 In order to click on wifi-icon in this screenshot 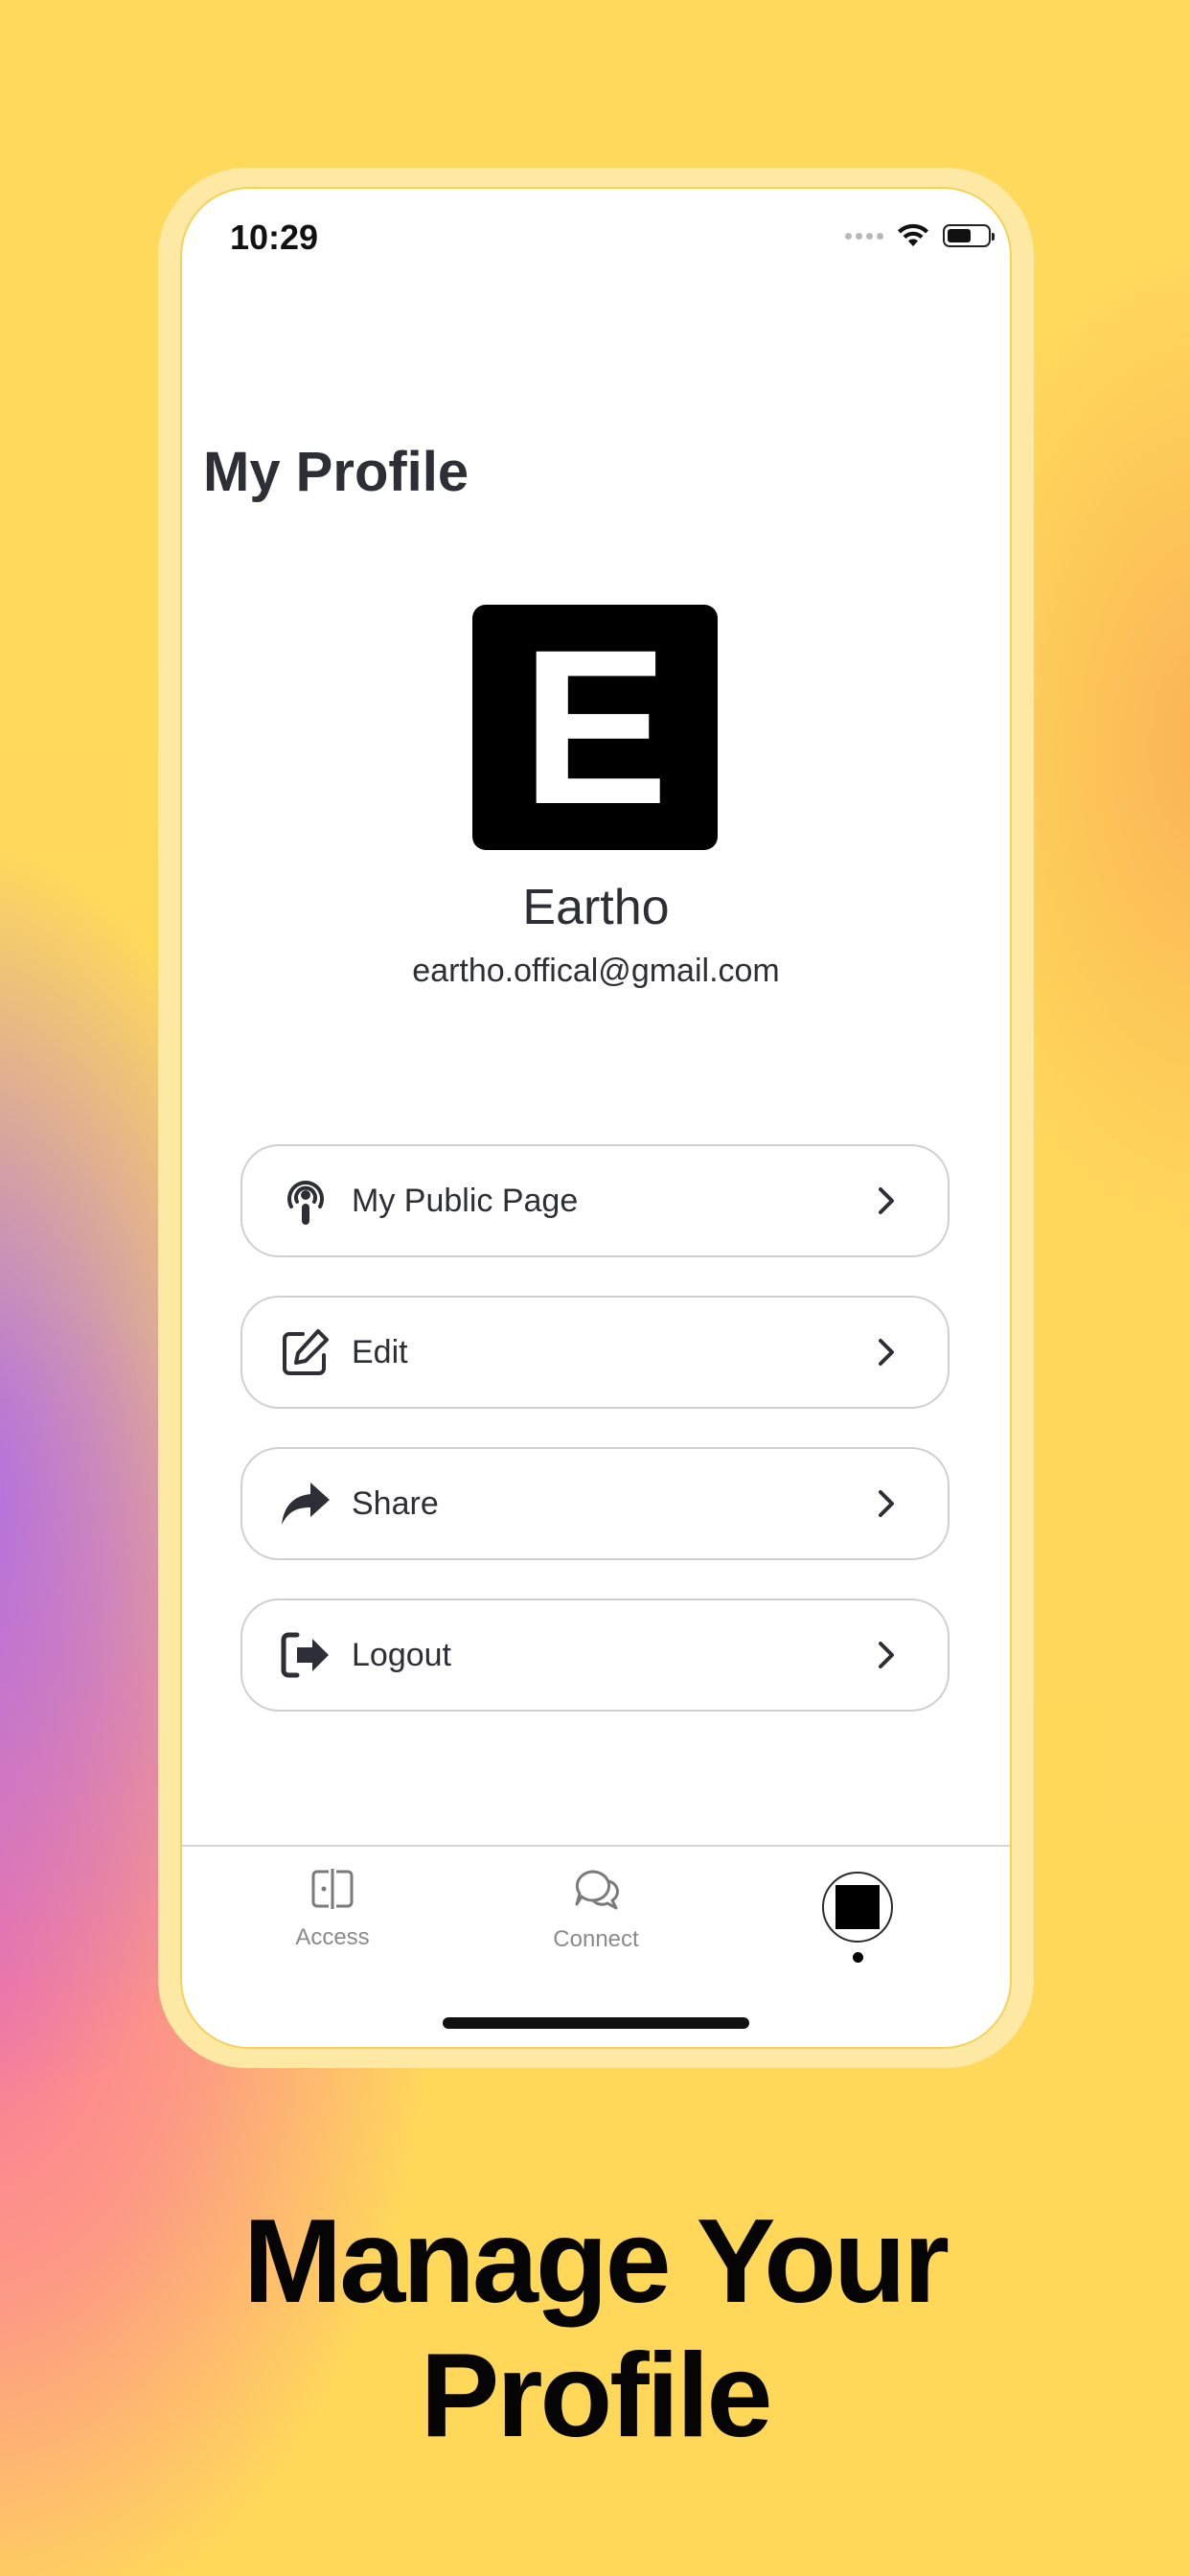, I will do `click(913, 234)`.